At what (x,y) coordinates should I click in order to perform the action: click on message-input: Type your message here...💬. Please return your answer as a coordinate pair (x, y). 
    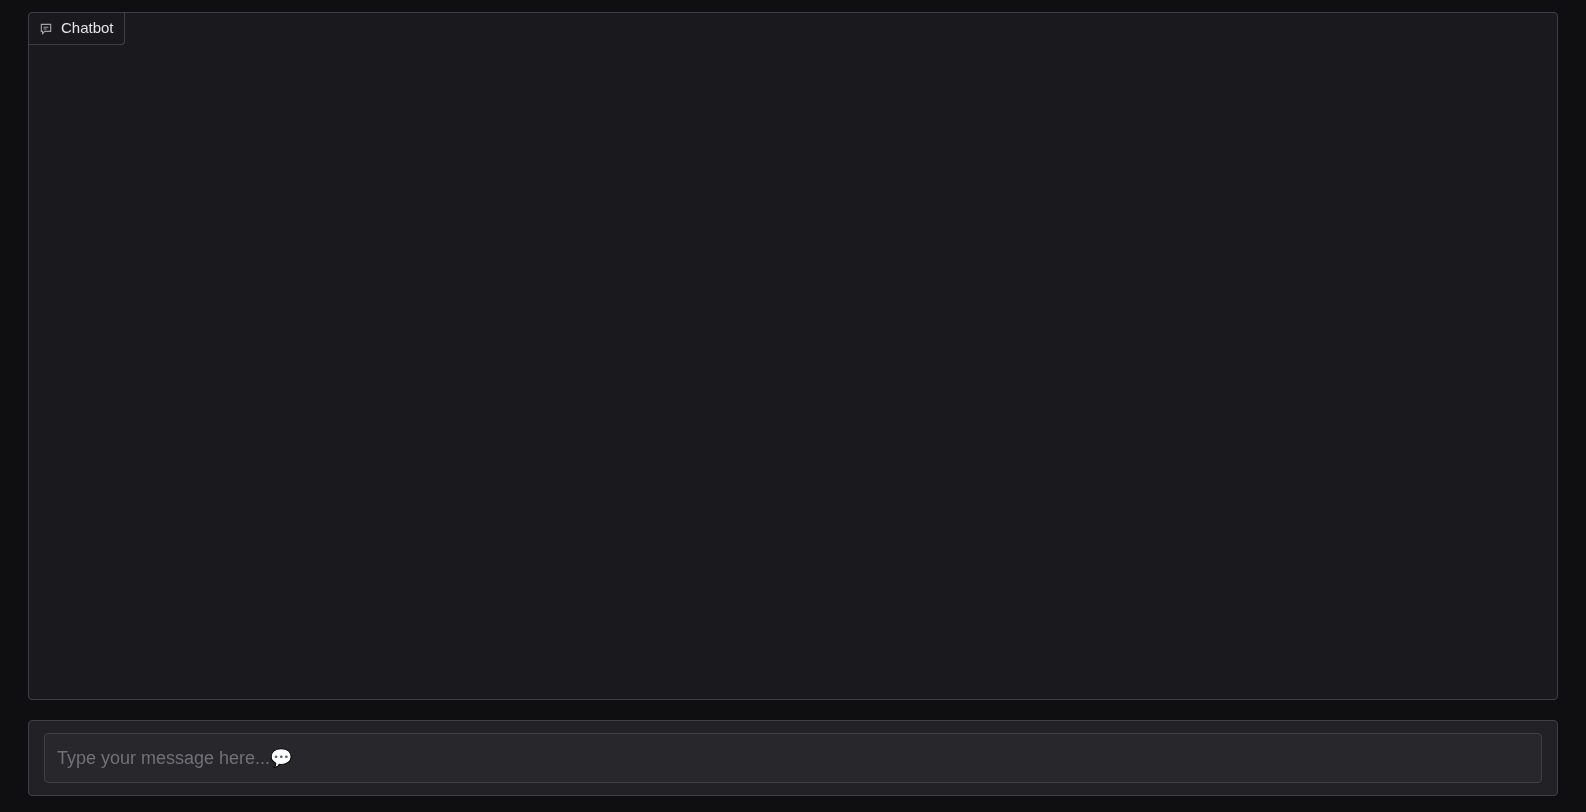
    Looking at the image, I should click on (793, 758).